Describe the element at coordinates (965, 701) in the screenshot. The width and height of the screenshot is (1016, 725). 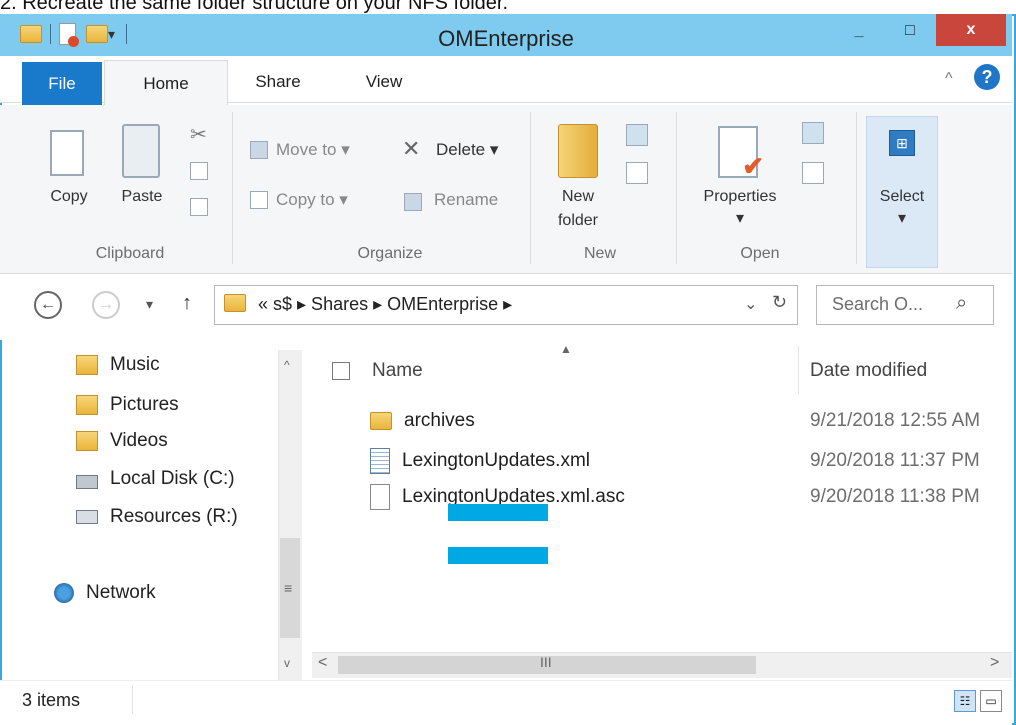
I see `details-view-icon: ☷` at that location.